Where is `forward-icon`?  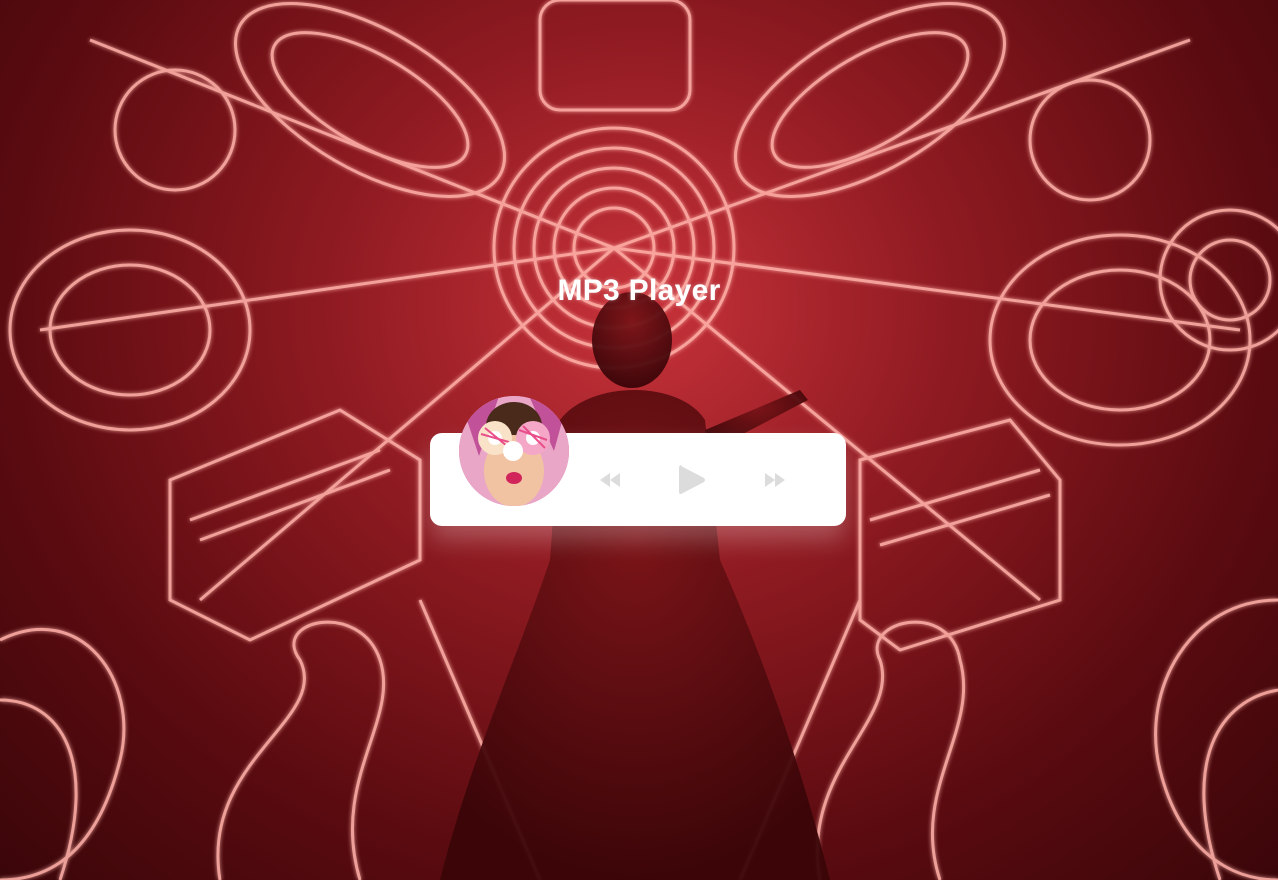 forward-icon is located at coordinates (775, 480).